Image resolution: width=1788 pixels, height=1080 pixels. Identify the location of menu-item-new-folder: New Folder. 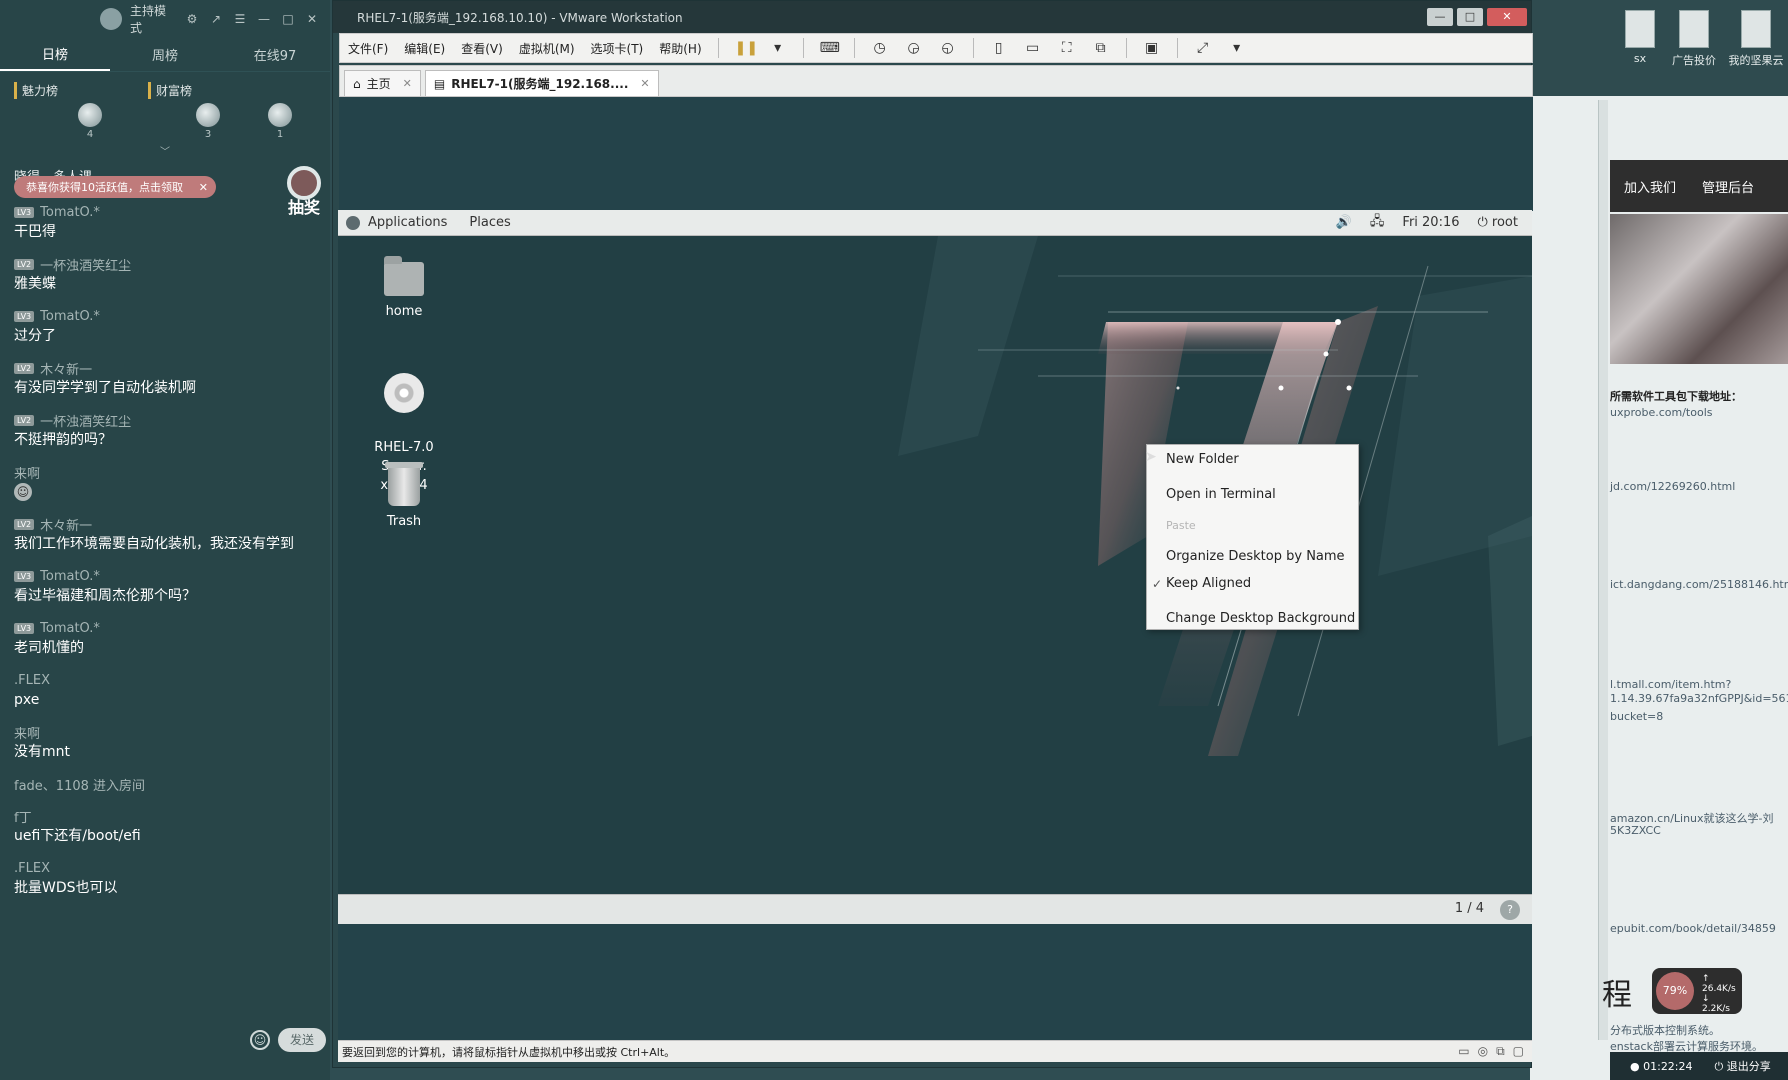
(1252, 460).